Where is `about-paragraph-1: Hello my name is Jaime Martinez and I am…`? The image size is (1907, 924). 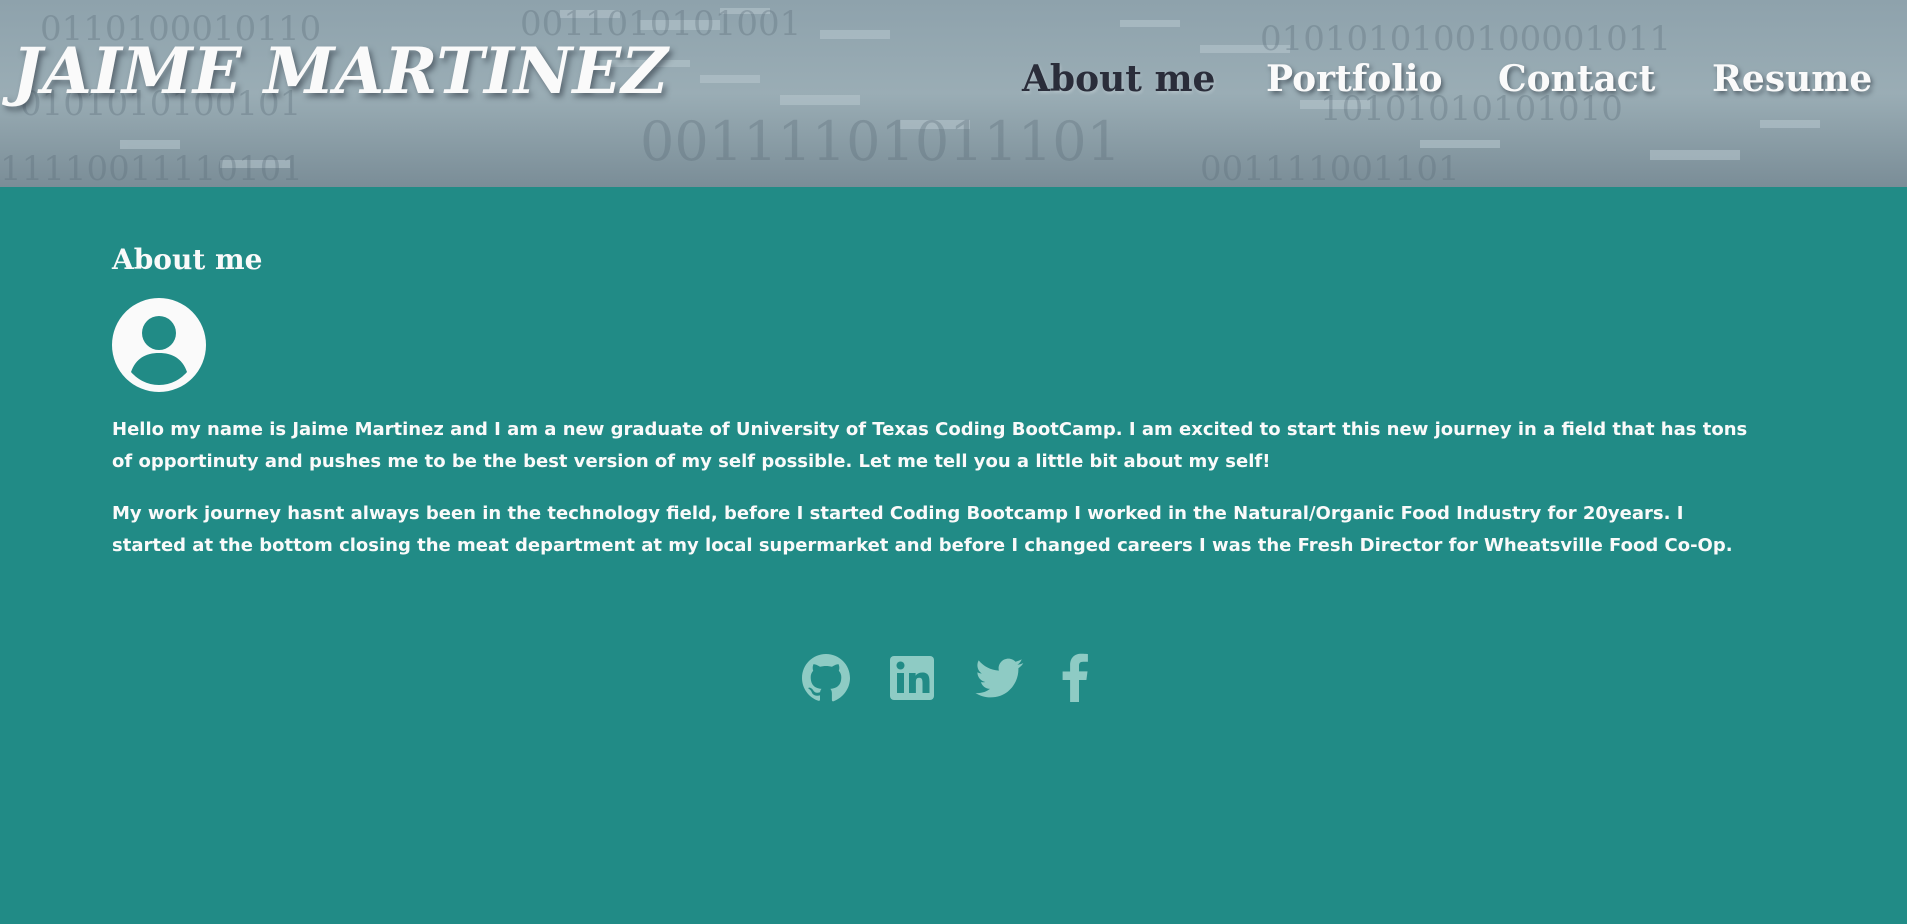 about-paragraph-1: Hello my name is Jaime Martinez and I am… is located at coordinates (930, 445).